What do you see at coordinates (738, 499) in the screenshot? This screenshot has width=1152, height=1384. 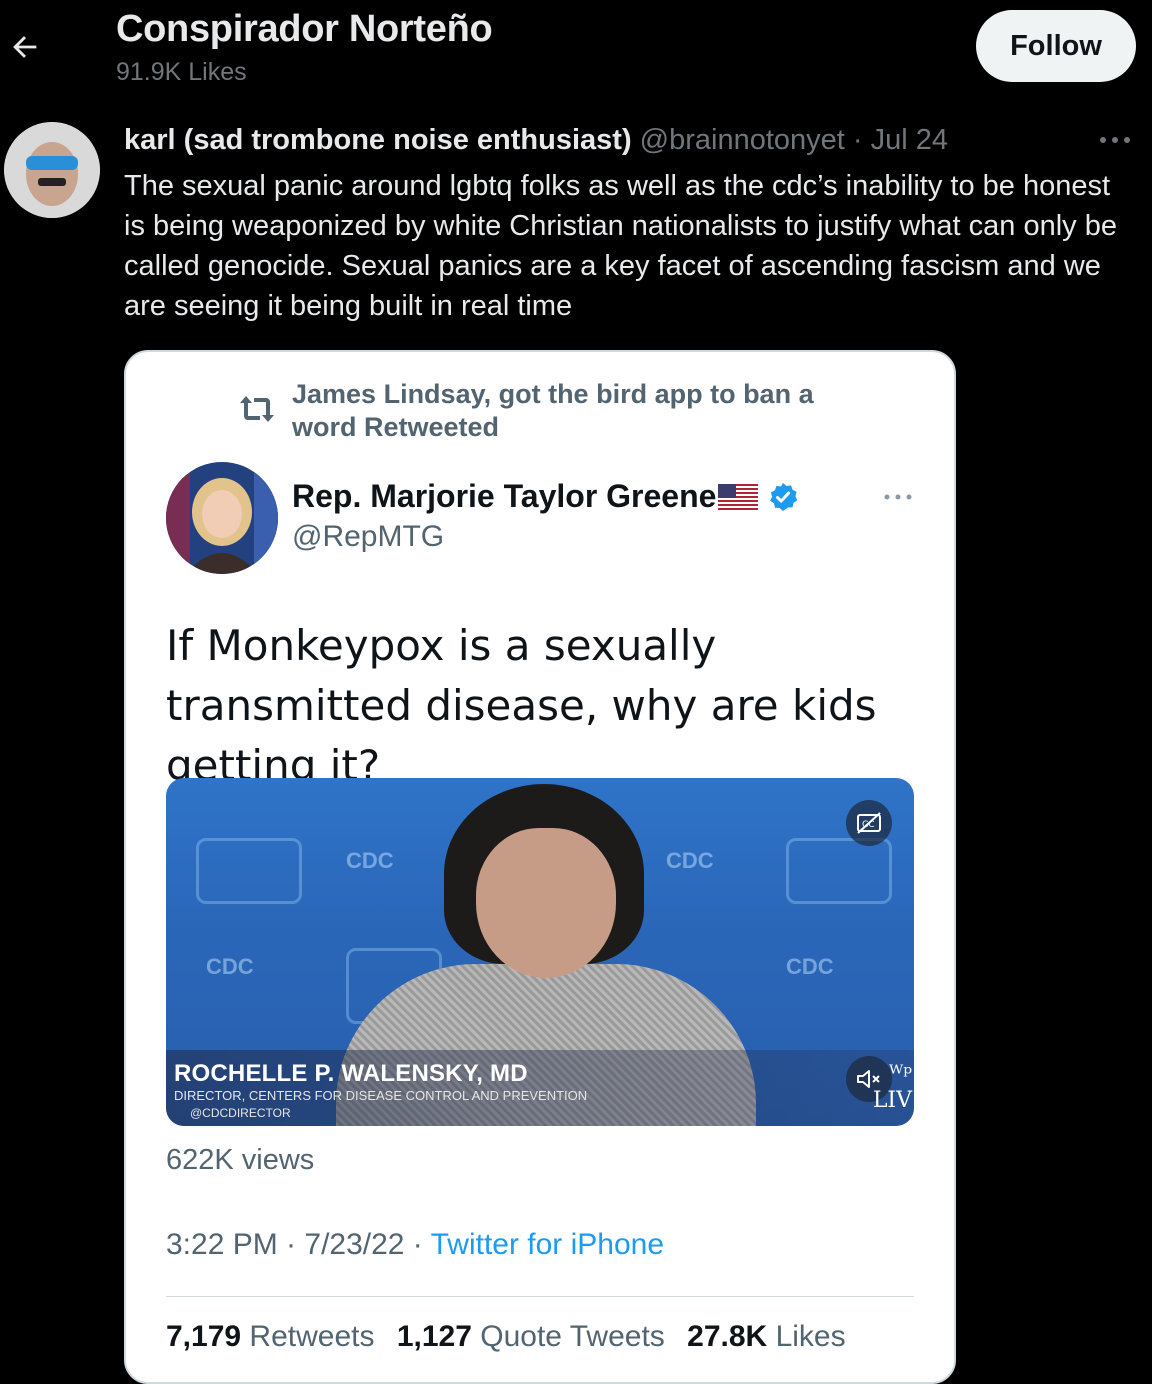 I see `us-flag-icon` at bounding box center [738, 499].